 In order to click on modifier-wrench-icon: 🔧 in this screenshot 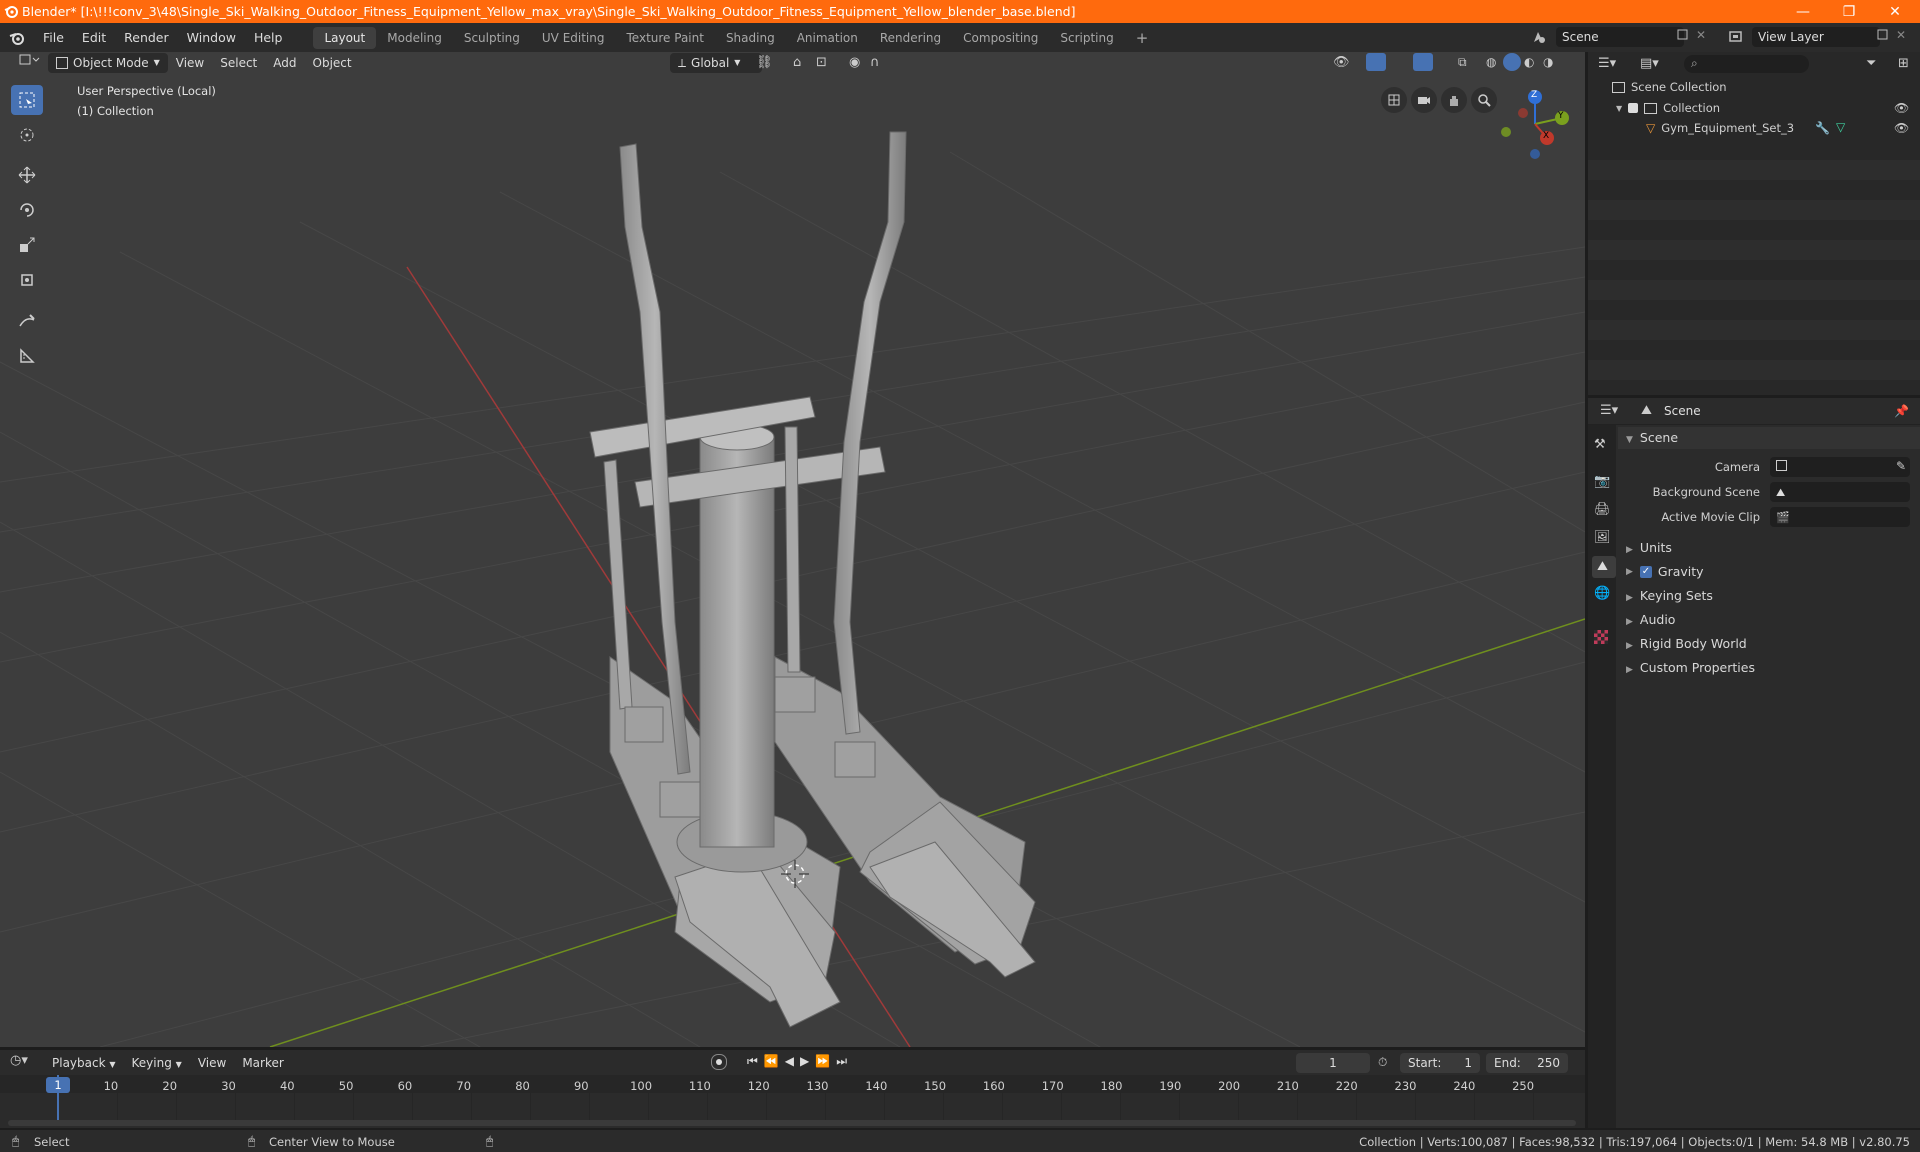, I will do `click(1822, 128)`.